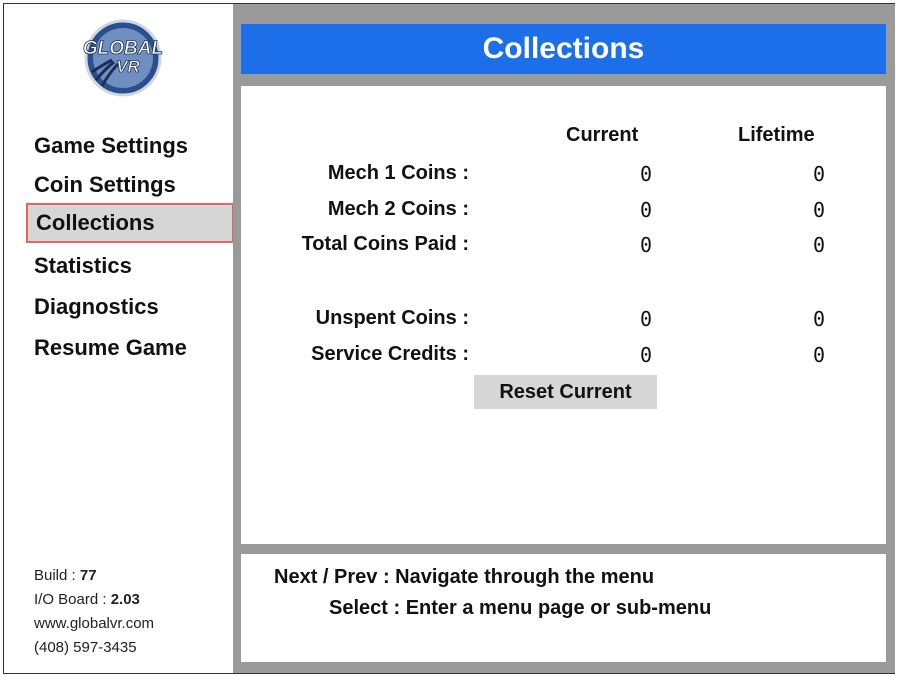  Describe the element at coordinates (125, 599) in the screenshot. I see `io-board-value: 2.03` at that location.